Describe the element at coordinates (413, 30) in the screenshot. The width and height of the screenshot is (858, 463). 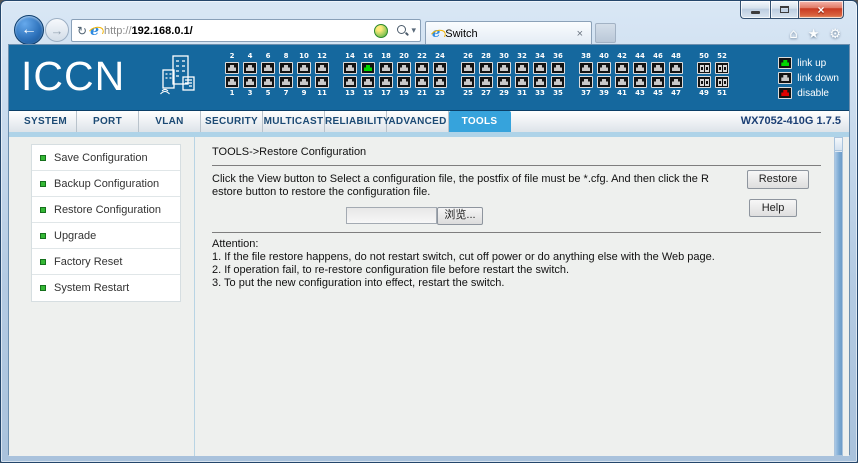
I see `search-dropdown-icon: ▾` at that location.